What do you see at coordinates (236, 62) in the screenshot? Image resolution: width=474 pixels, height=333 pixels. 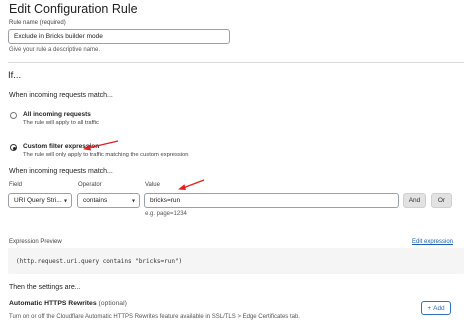 I see `divider` at bounding box center [236, 62].